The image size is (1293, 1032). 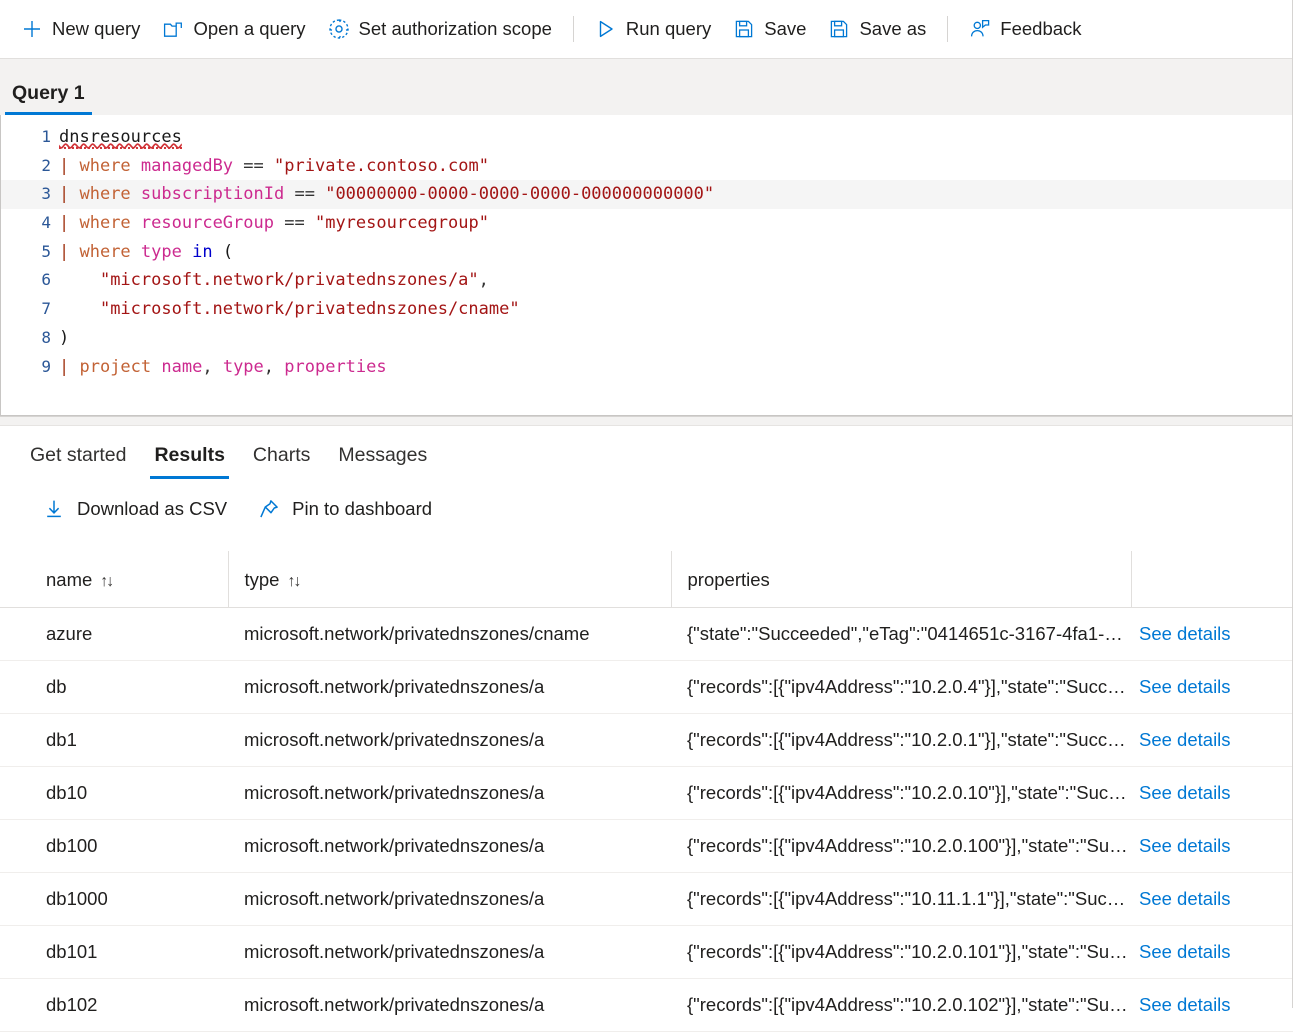 What do you see at coordinates (46, 280) in the screenshot?
I see `line-number: 6` at bounding box center [46, 280].